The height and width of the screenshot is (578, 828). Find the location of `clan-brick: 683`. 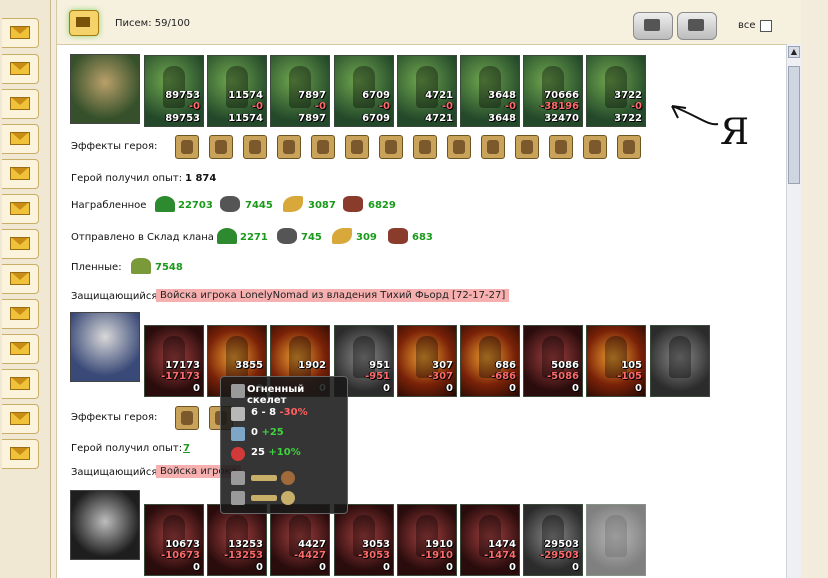

clan-brick: 683 is located at coordinates (422, 237).